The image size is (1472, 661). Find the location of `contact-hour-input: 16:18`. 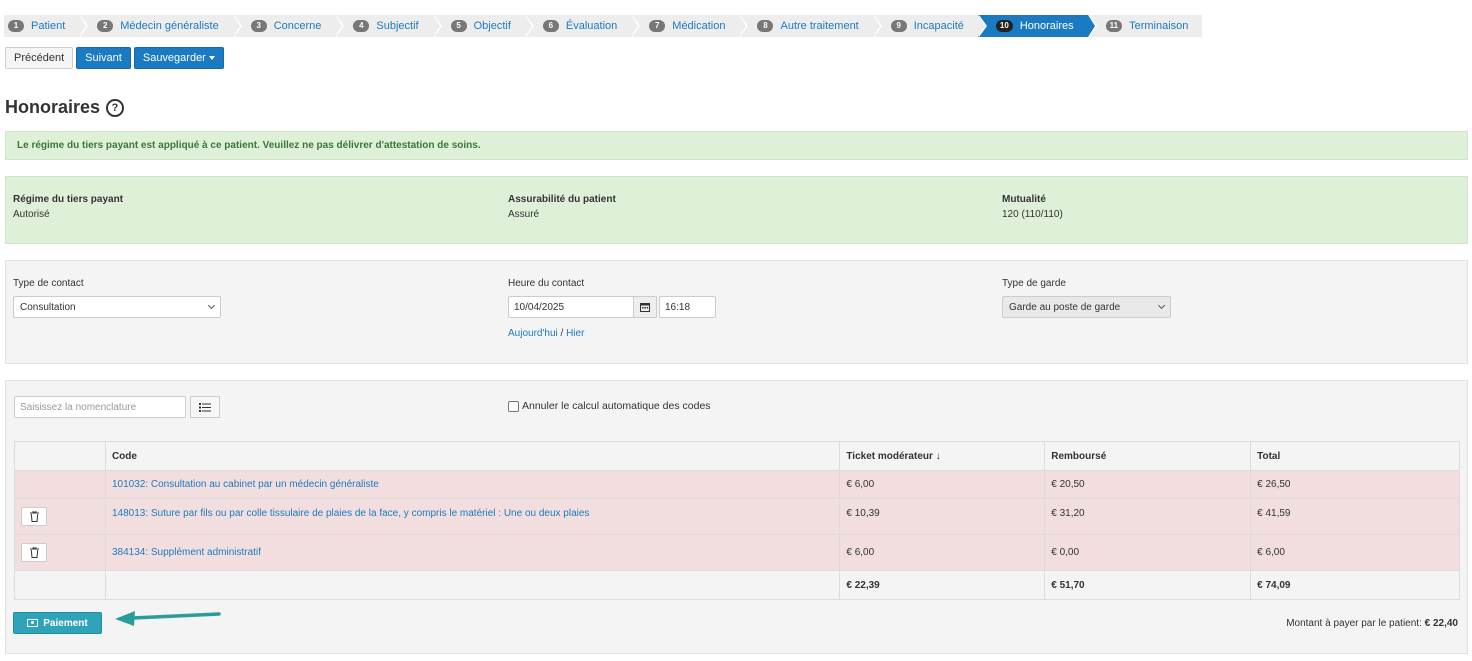

contact-hour-input: 16:18 is located at coordinates (687, 307).